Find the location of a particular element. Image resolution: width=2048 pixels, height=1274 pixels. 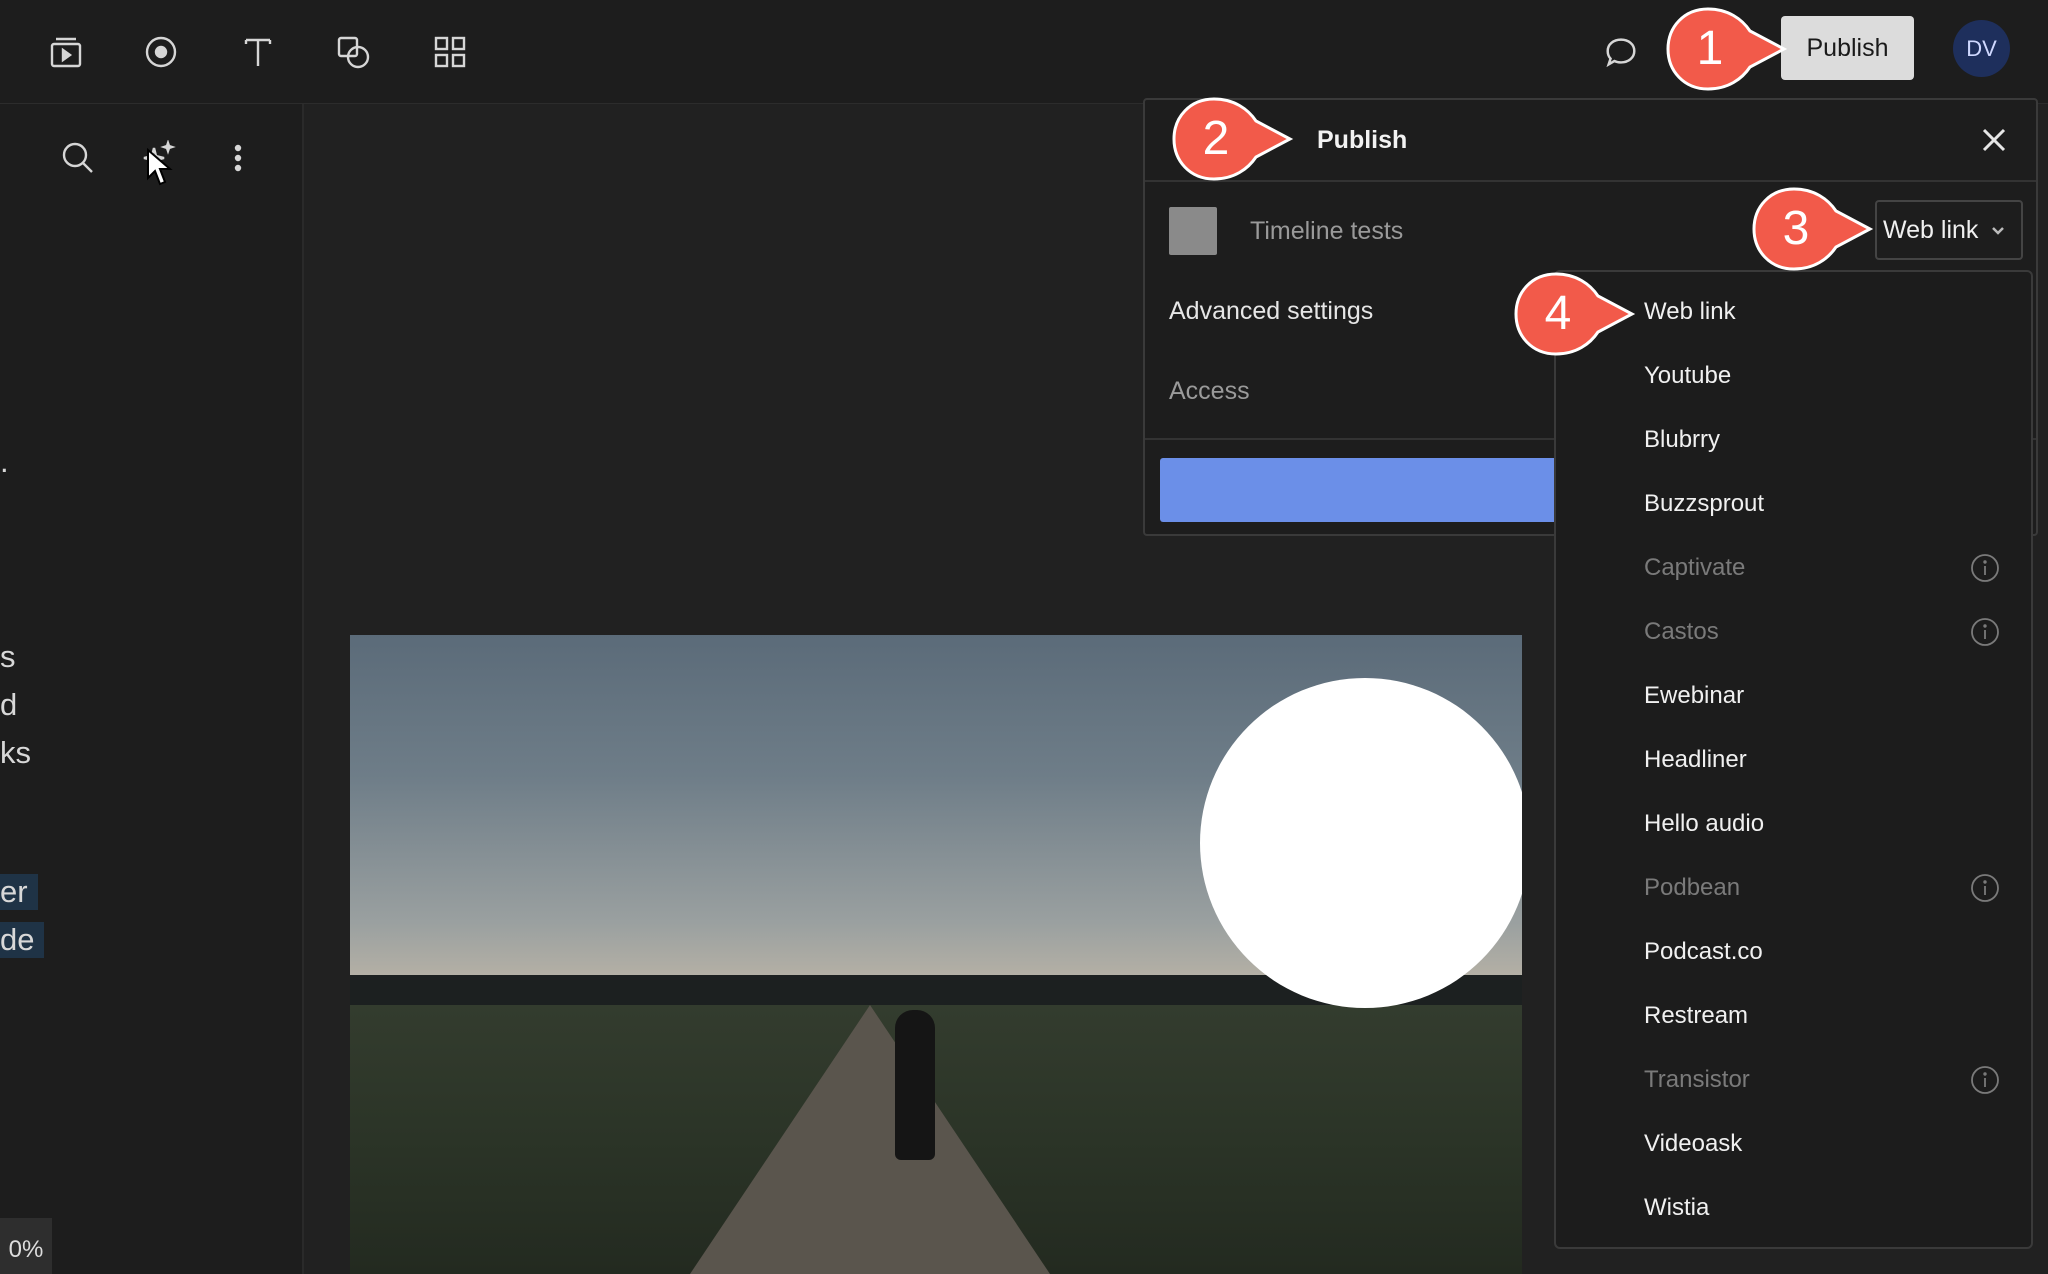

text-fragment: ks is located at coordinates (15, 752).